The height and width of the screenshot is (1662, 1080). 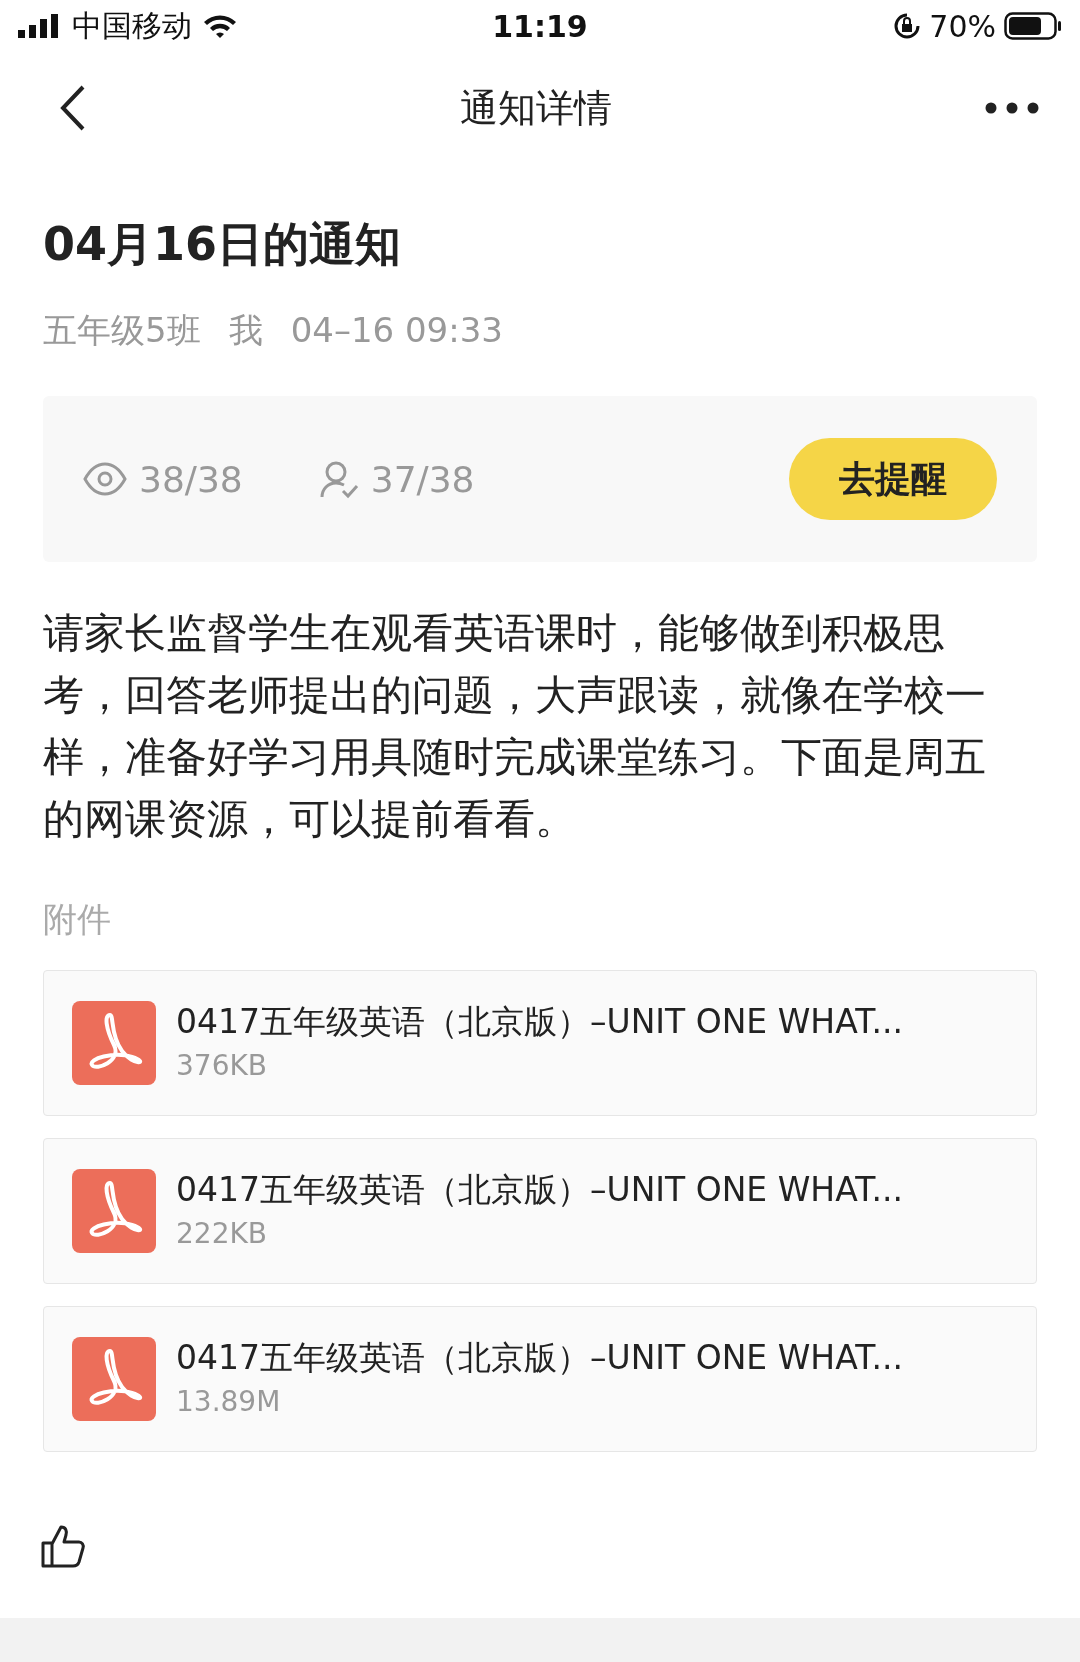 What do you see at coordinates (220, 26) in the screenshot?
I see `wifi-icon` at bounding box center [220, 26].